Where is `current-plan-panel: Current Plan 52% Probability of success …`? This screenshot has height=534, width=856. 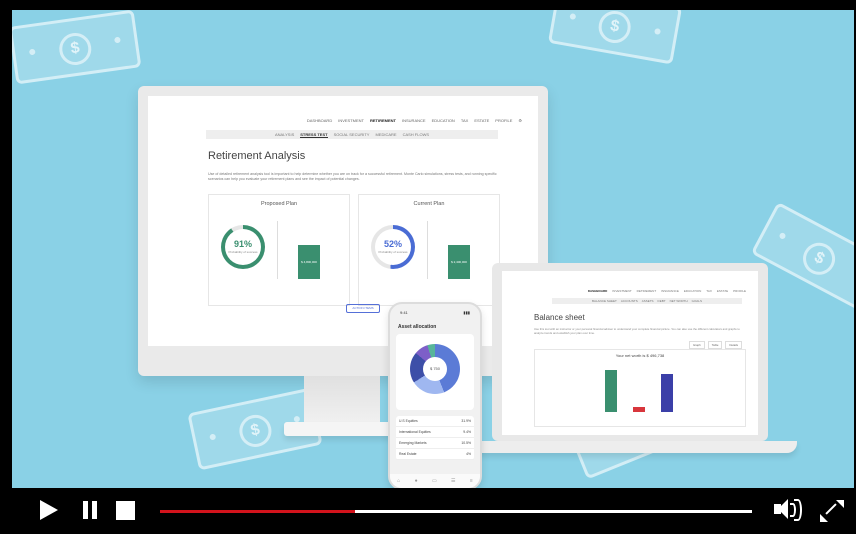
current-plan-panel: Current Plan 52% Probability of success … is located at coordinates (429, 250).